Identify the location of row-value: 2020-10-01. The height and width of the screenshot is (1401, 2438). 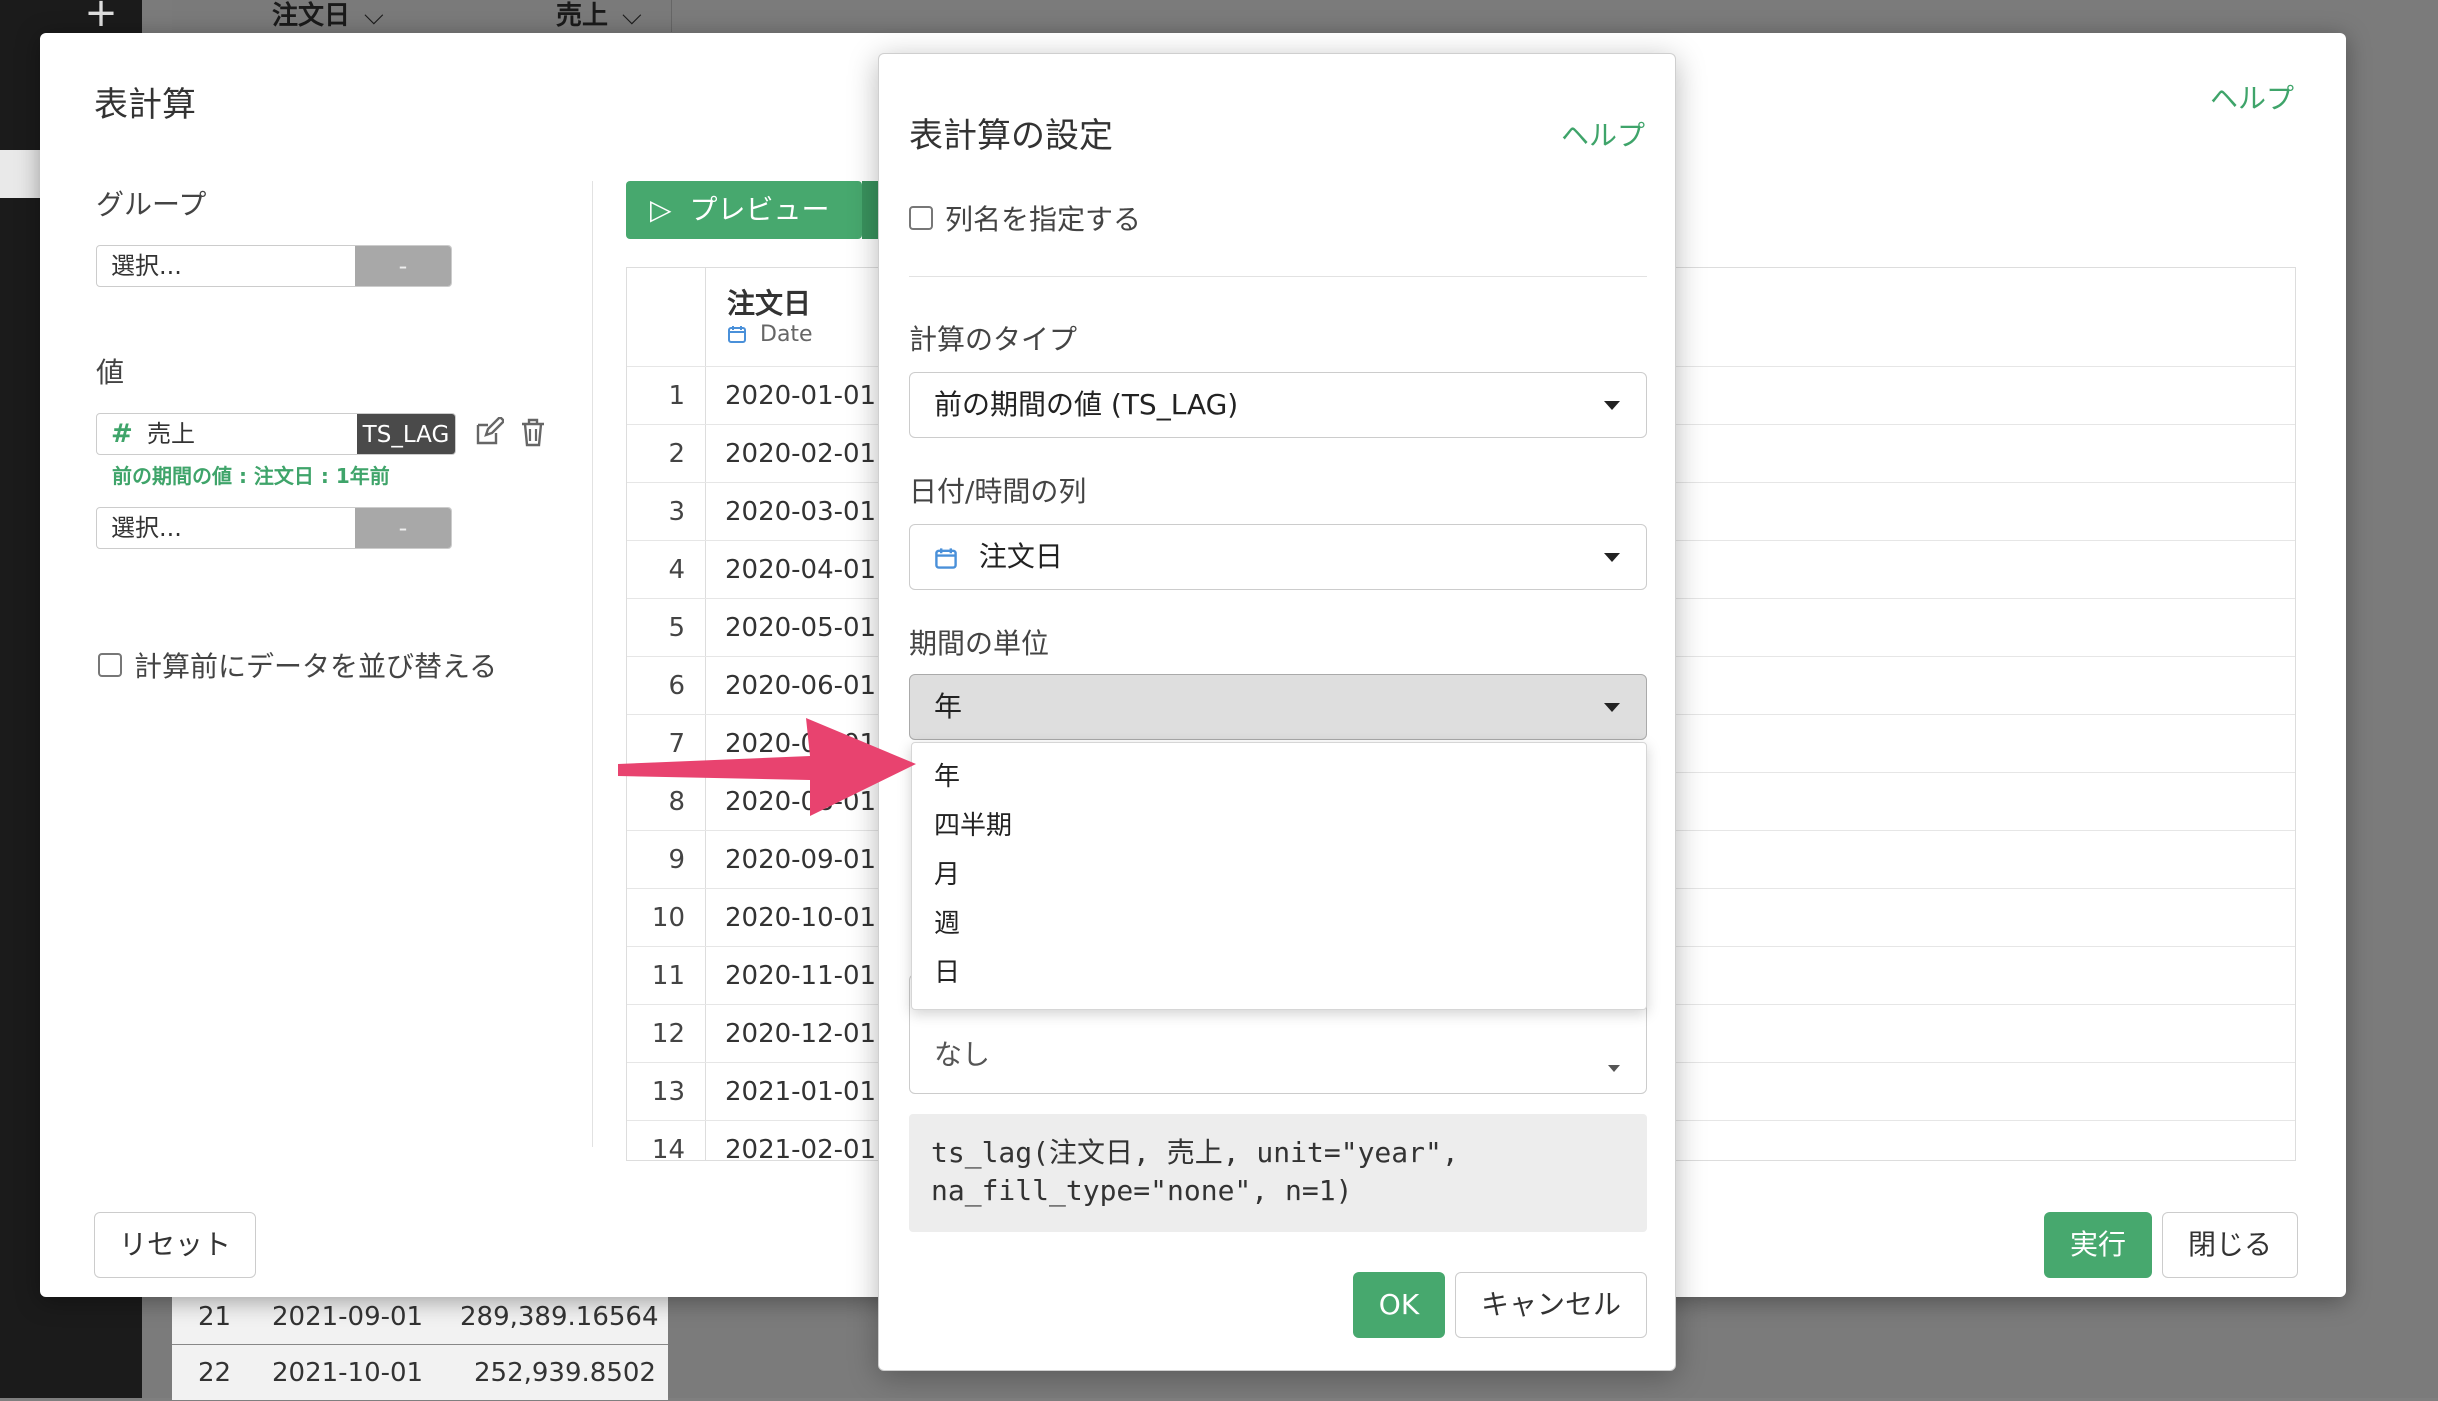
(801, 918).